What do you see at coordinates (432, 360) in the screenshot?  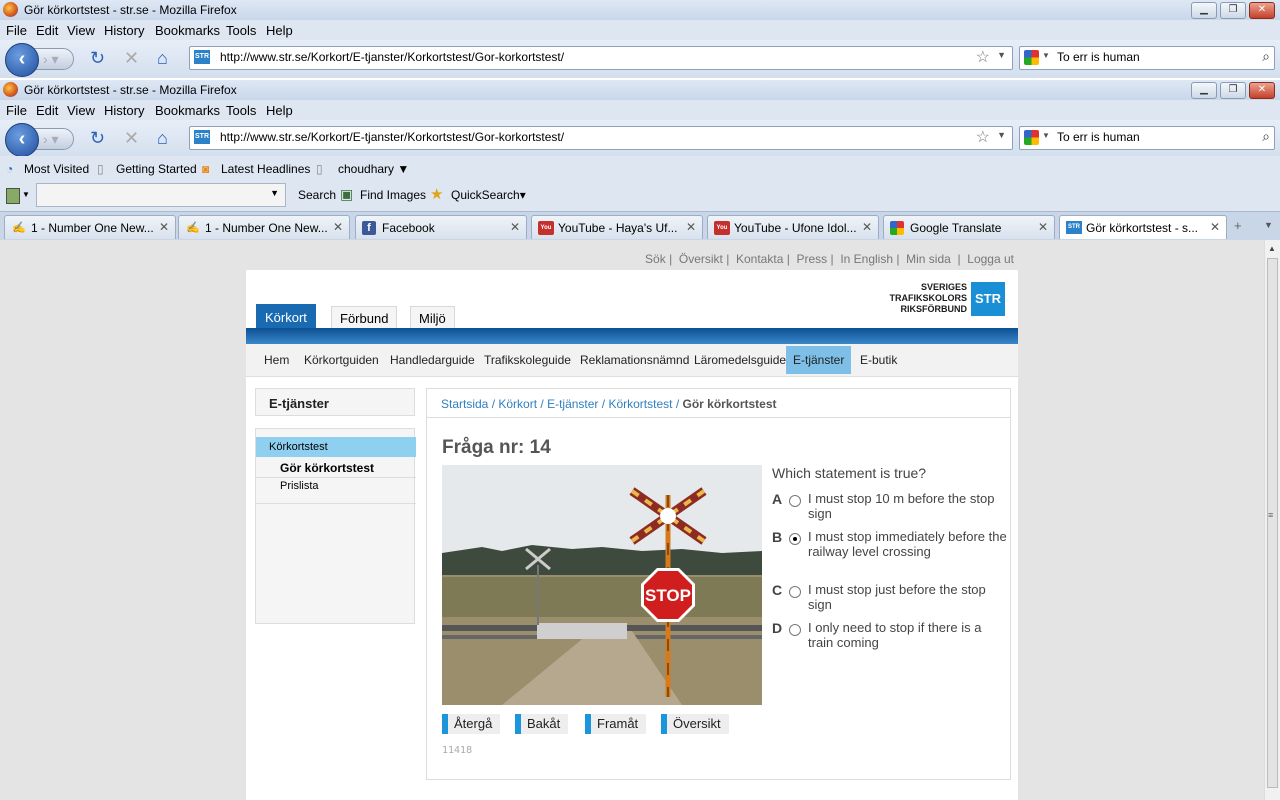 I see `subnav-handledarguide: Handledarguide` at bounding box center [432, 360].